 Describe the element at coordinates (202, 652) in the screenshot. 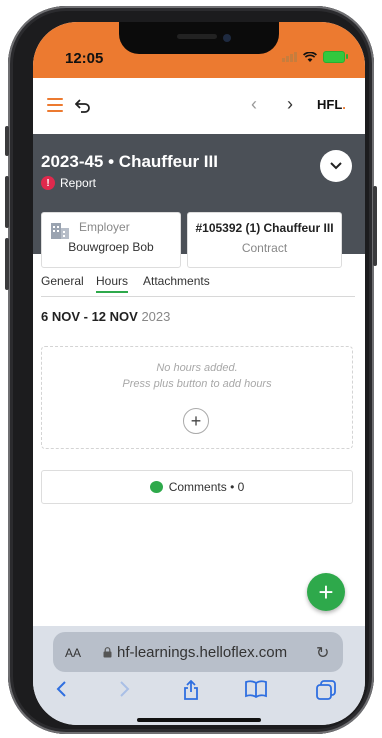

I see `url-text: hf-learnings.helloflex.com` at that location.